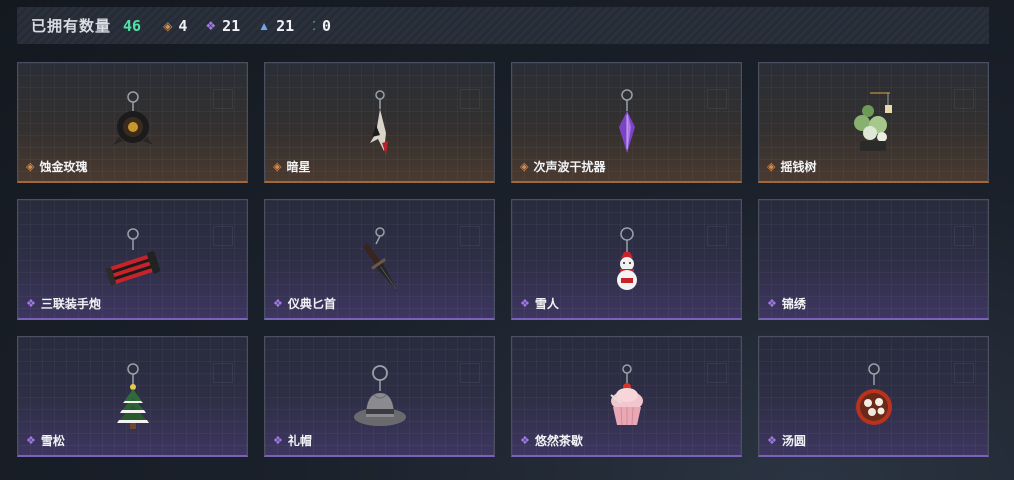 This screenshot has height=480, width=1014. I want to click on stat-teal: ⁚ 0, so click(321, 26).